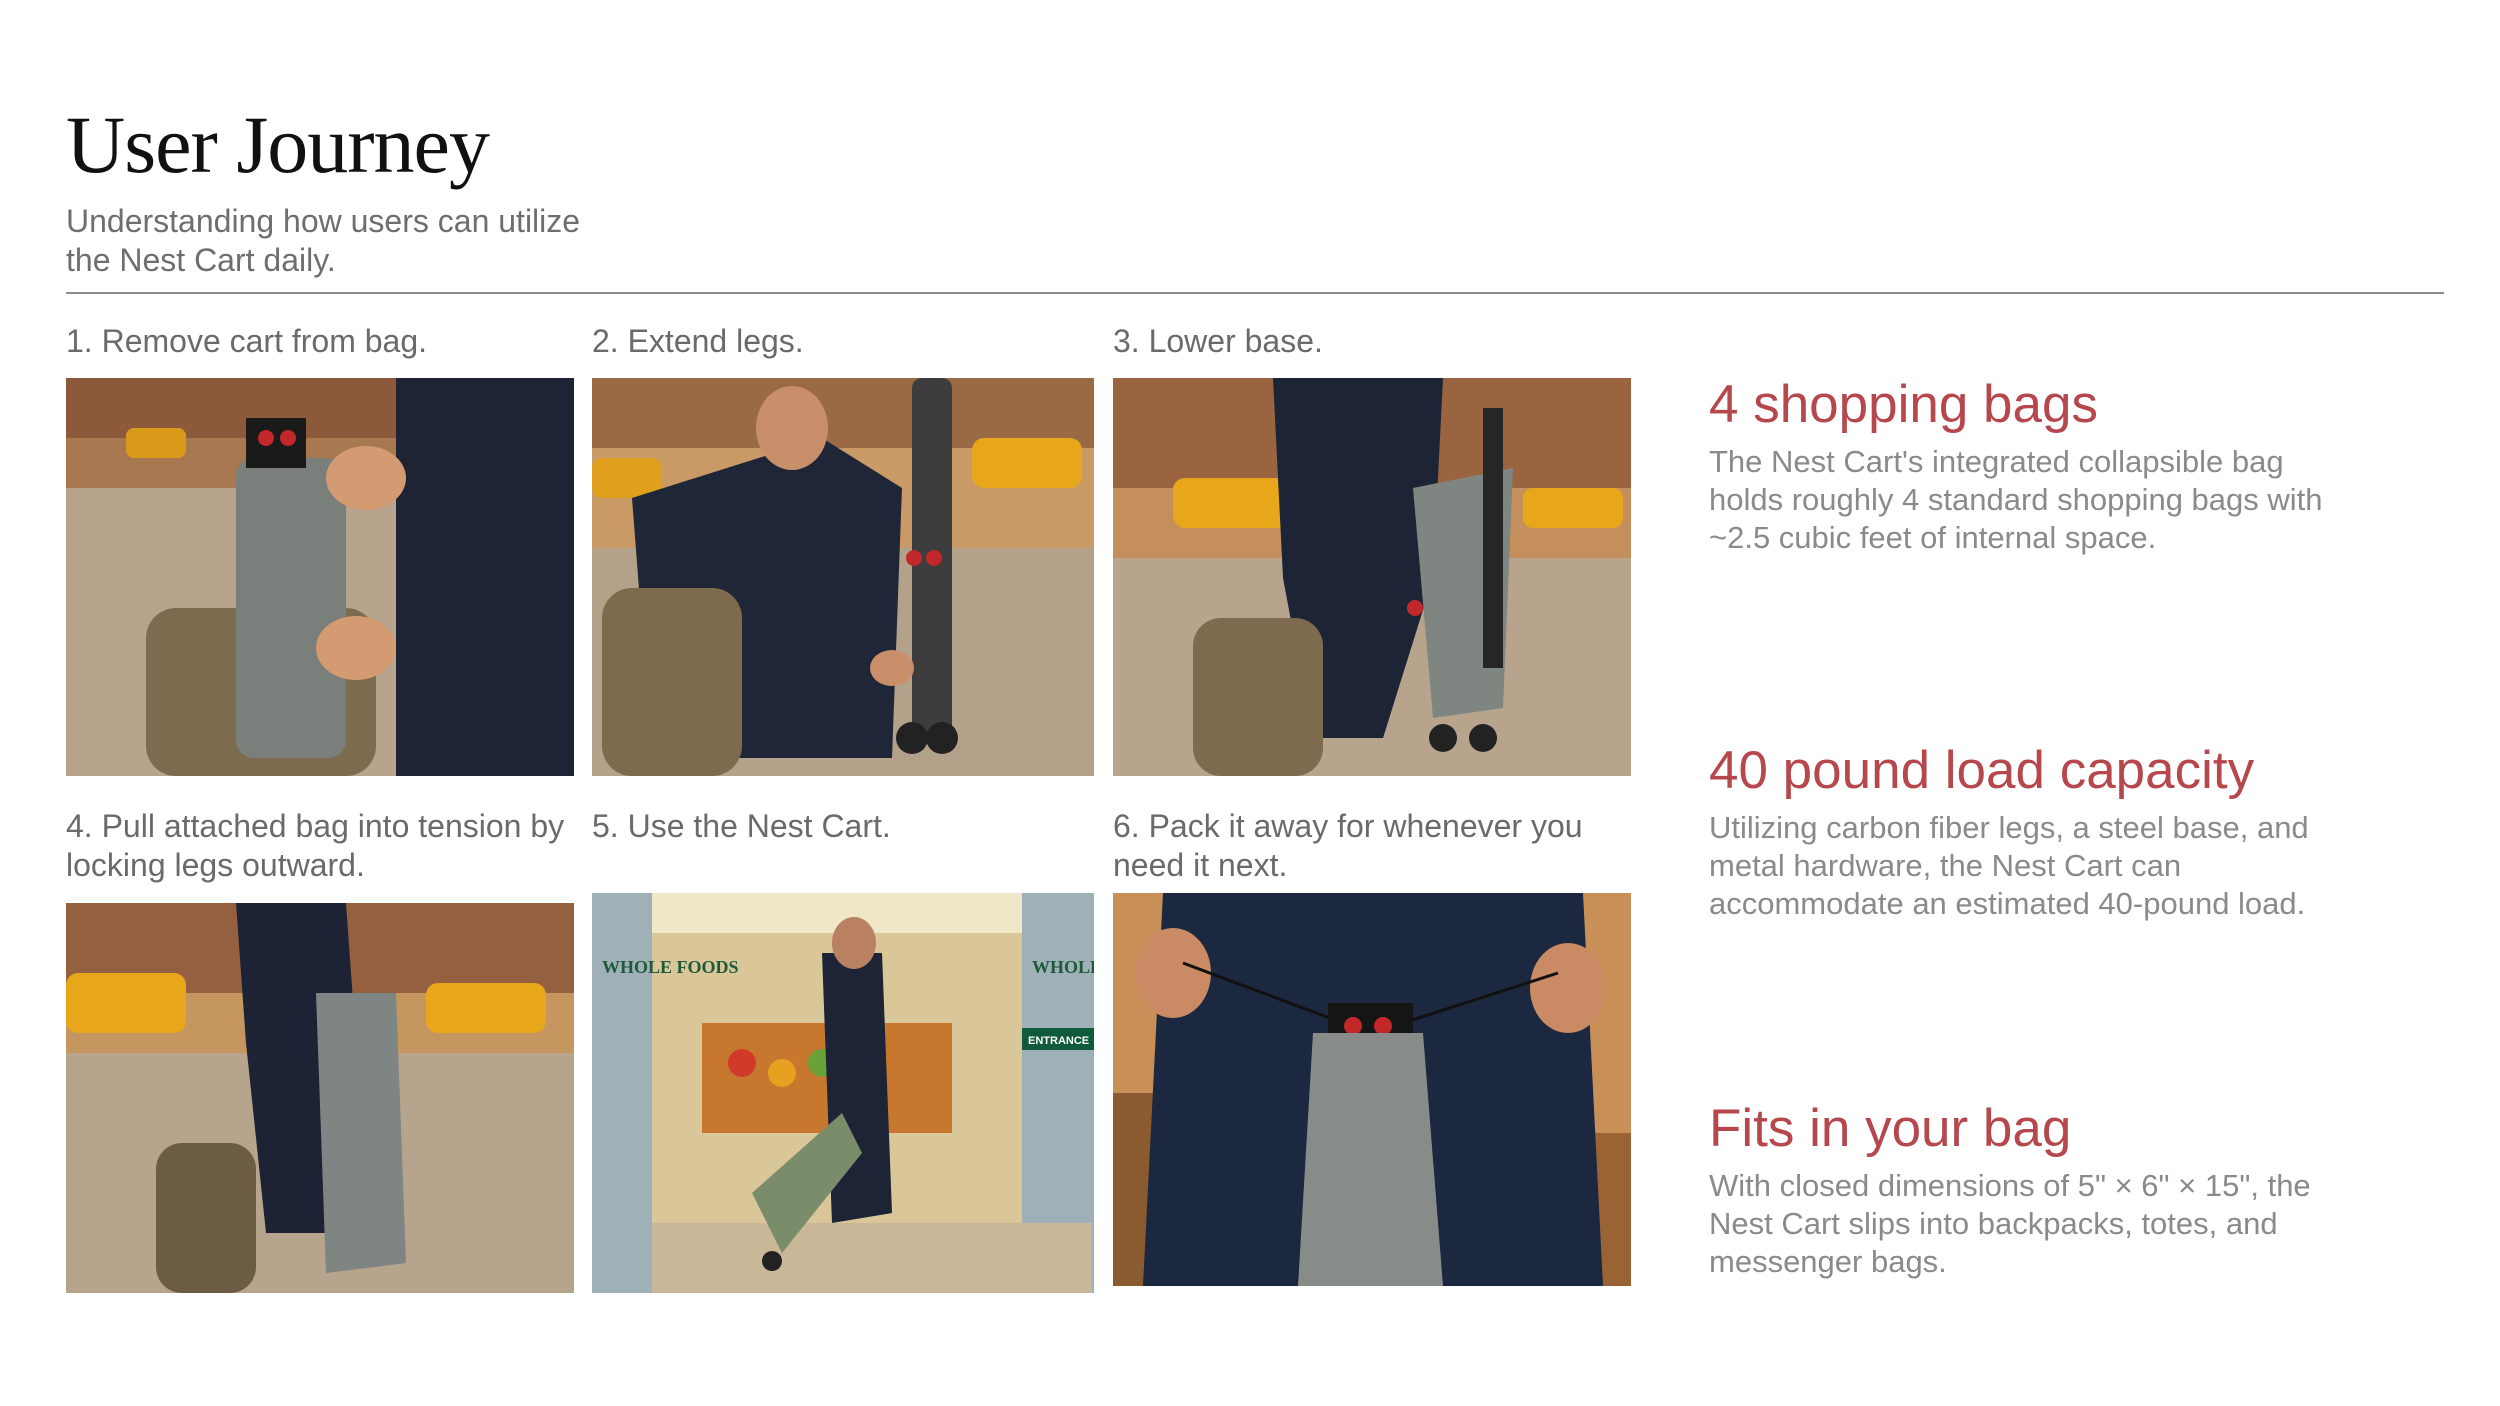 This screenshot has width=2500, height=1406. I want to click on step-1-label: 1. Remove cart from bag., so click(247, 341).